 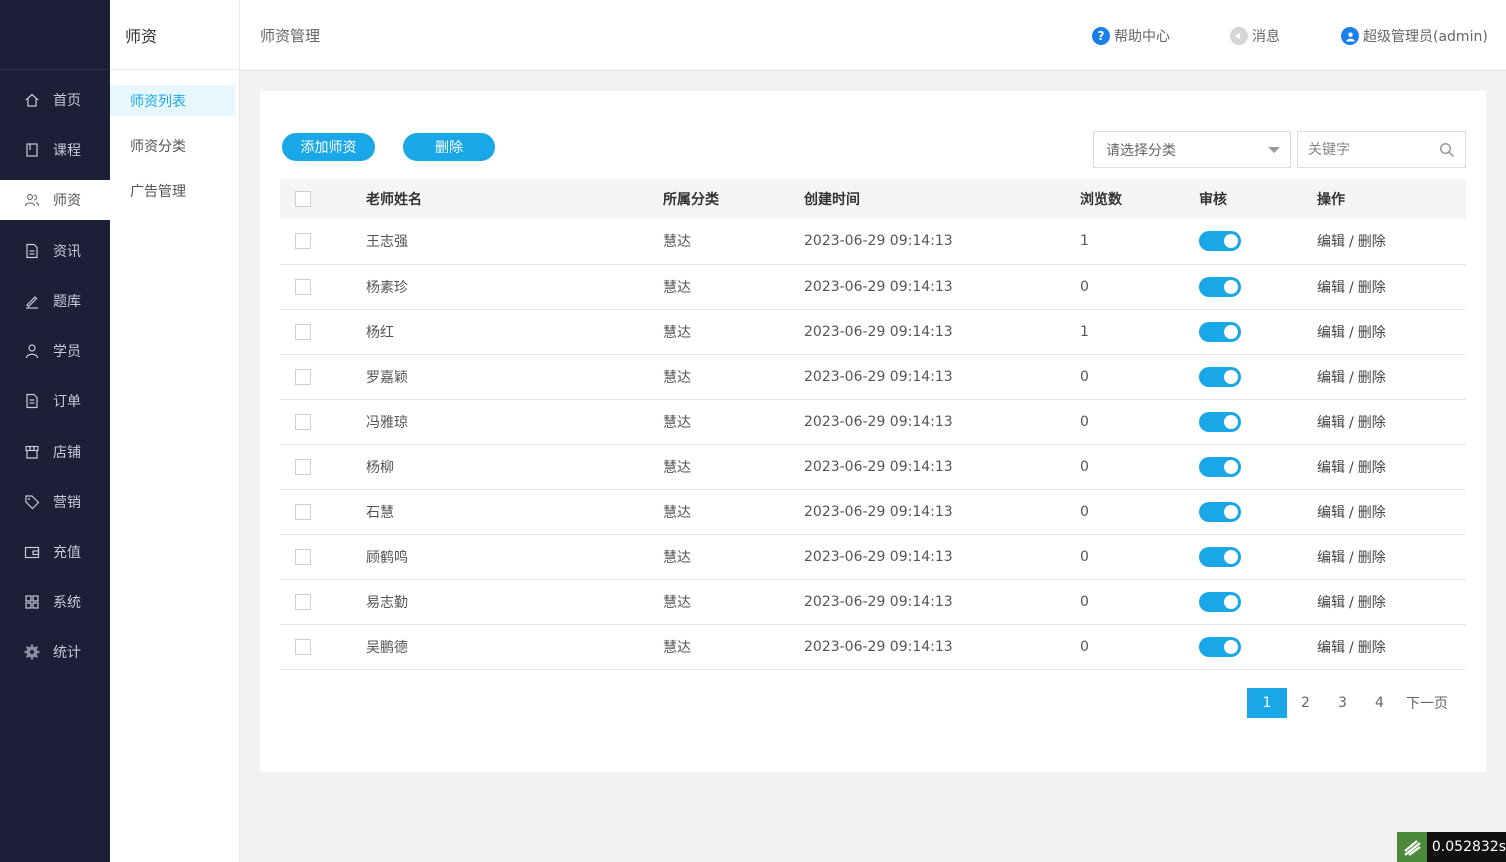 I want to click on sidebar-item-shop: 店铺, so click(x=55, y=452).